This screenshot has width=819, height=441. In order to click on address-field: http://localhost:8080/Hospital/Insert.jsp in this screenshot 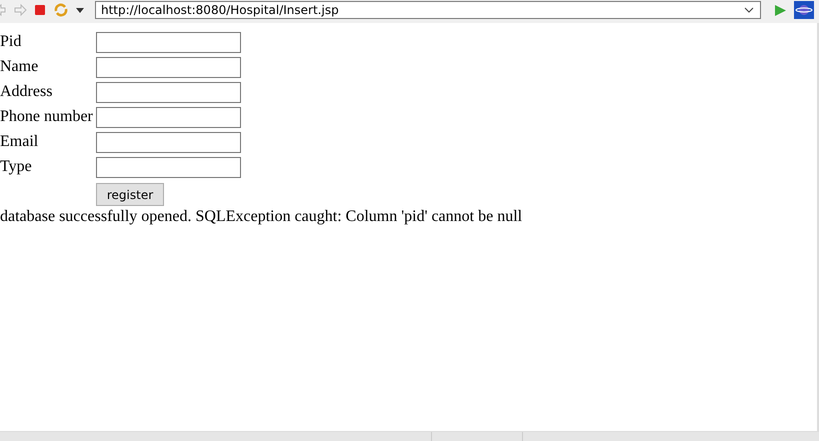, I will do `click(428, 10)`.